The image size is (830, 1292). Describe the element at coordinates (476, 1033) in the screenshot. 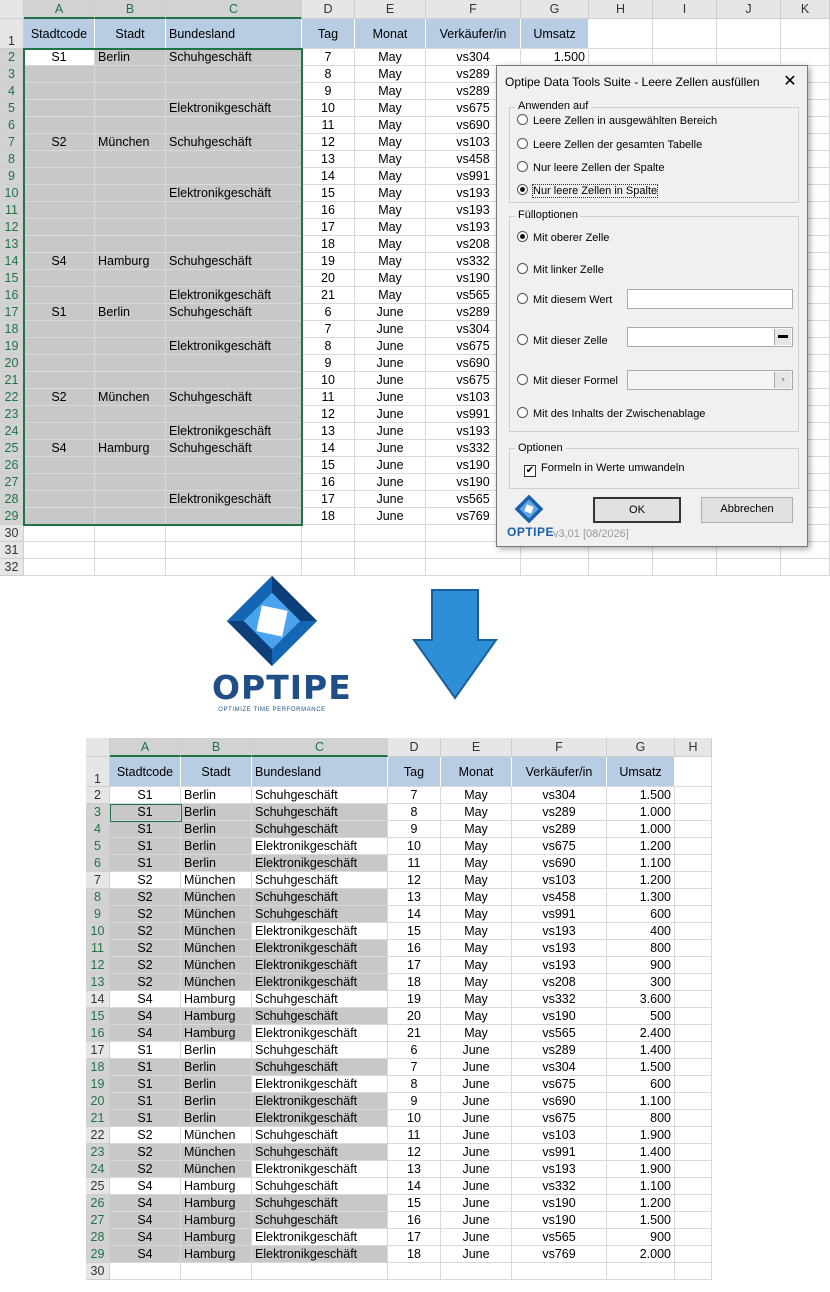

I see `cell-E16: May` at that location.